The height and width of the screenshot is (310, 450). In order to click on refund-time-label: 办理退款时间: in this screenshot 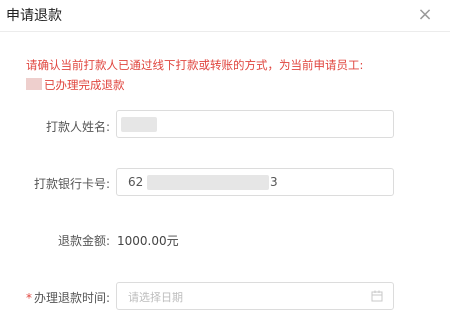, I will do `click(71, 298)`.